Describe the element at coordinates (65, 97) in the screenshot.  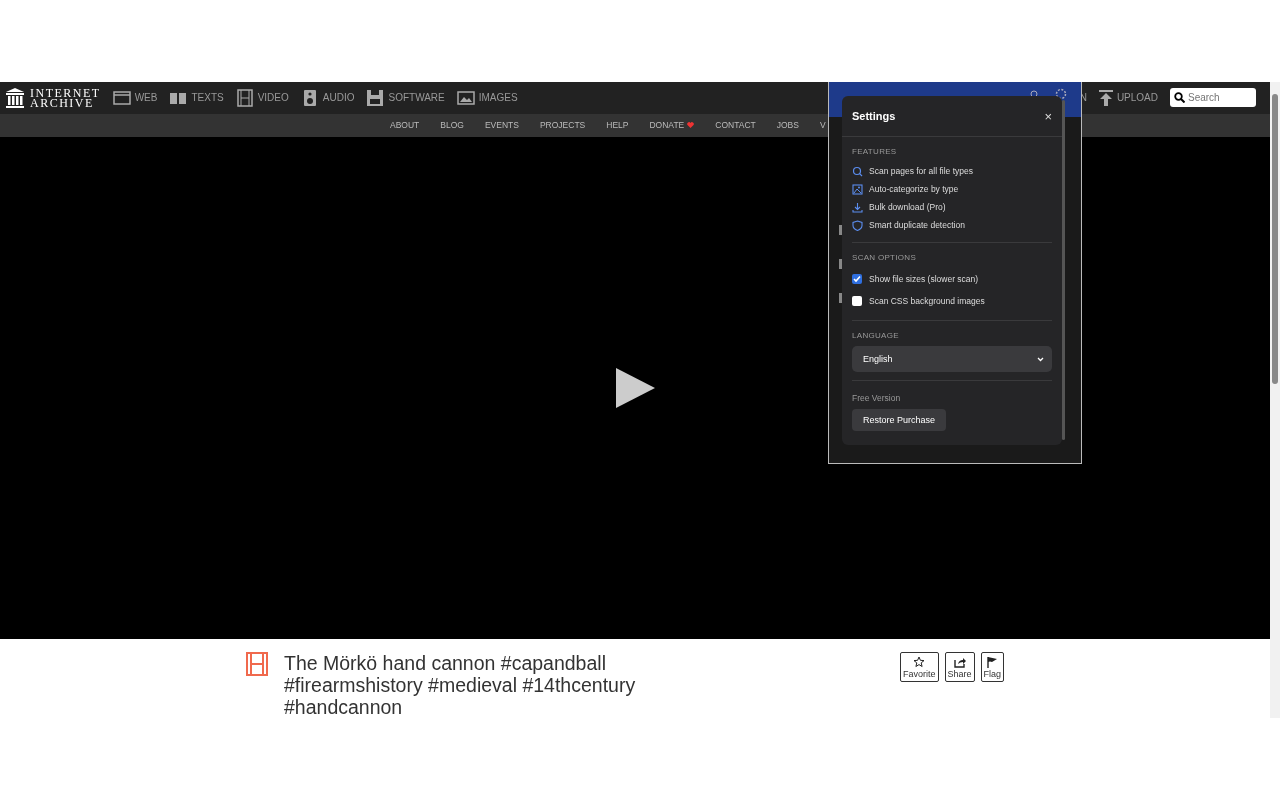
I see `logo-text: INTERNET ARCHIVE` at that location.